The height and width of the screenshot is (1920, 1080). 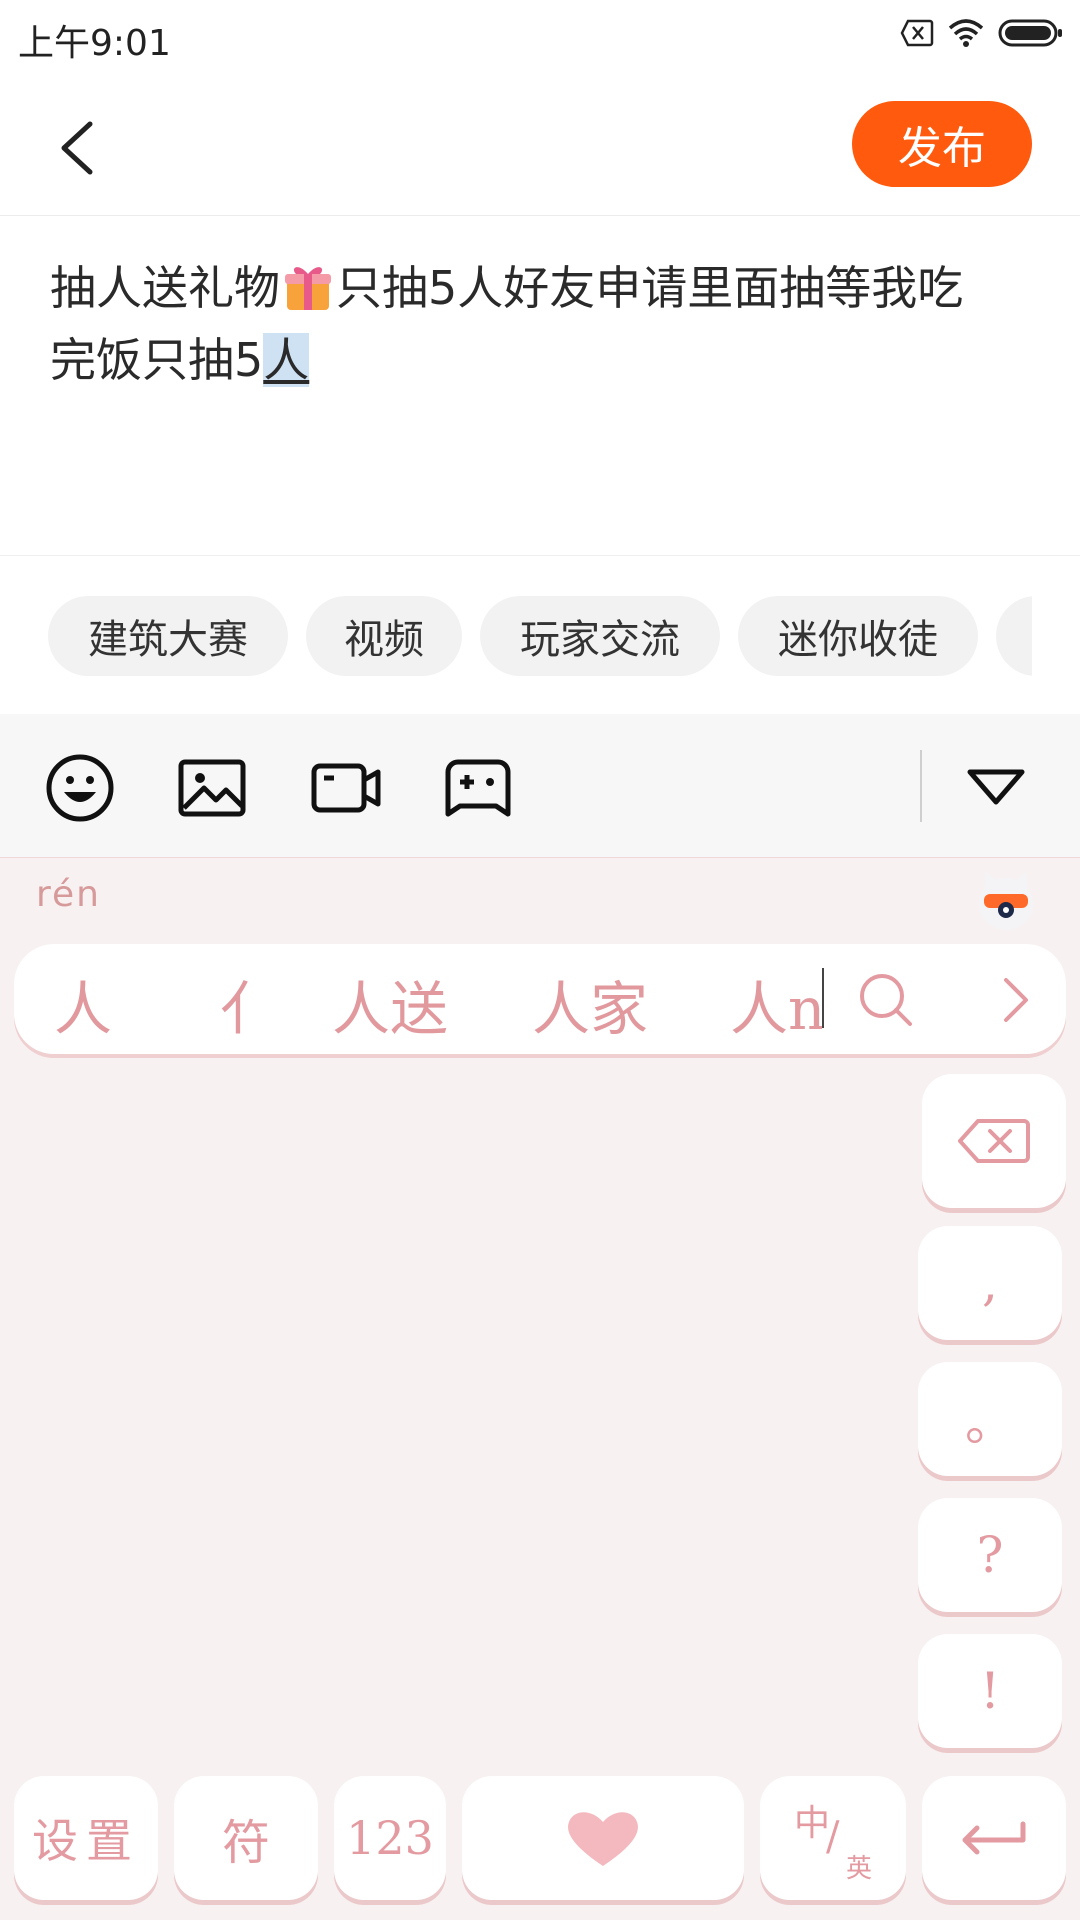 What do you see at coordinates (650, 288) in the screenshot?
I see `post-text-part: 只抽5人好友申请里面抽等我吃` at bounding box center [650, 288].